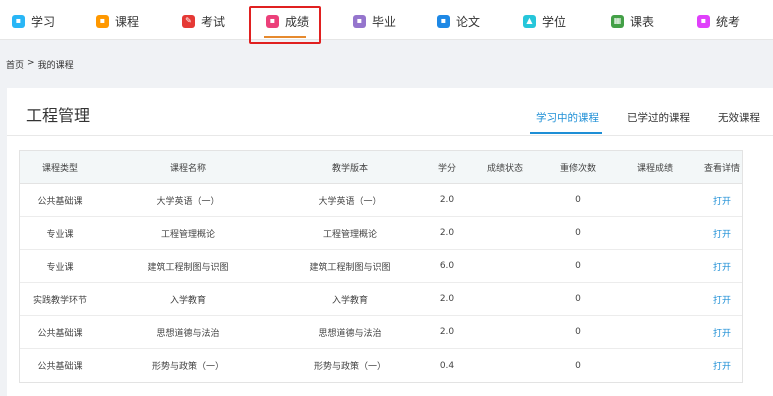 This screenshot has width=773, height=396. I want to click on nav-item-exam: ✎ 考试, so click(203, 21).